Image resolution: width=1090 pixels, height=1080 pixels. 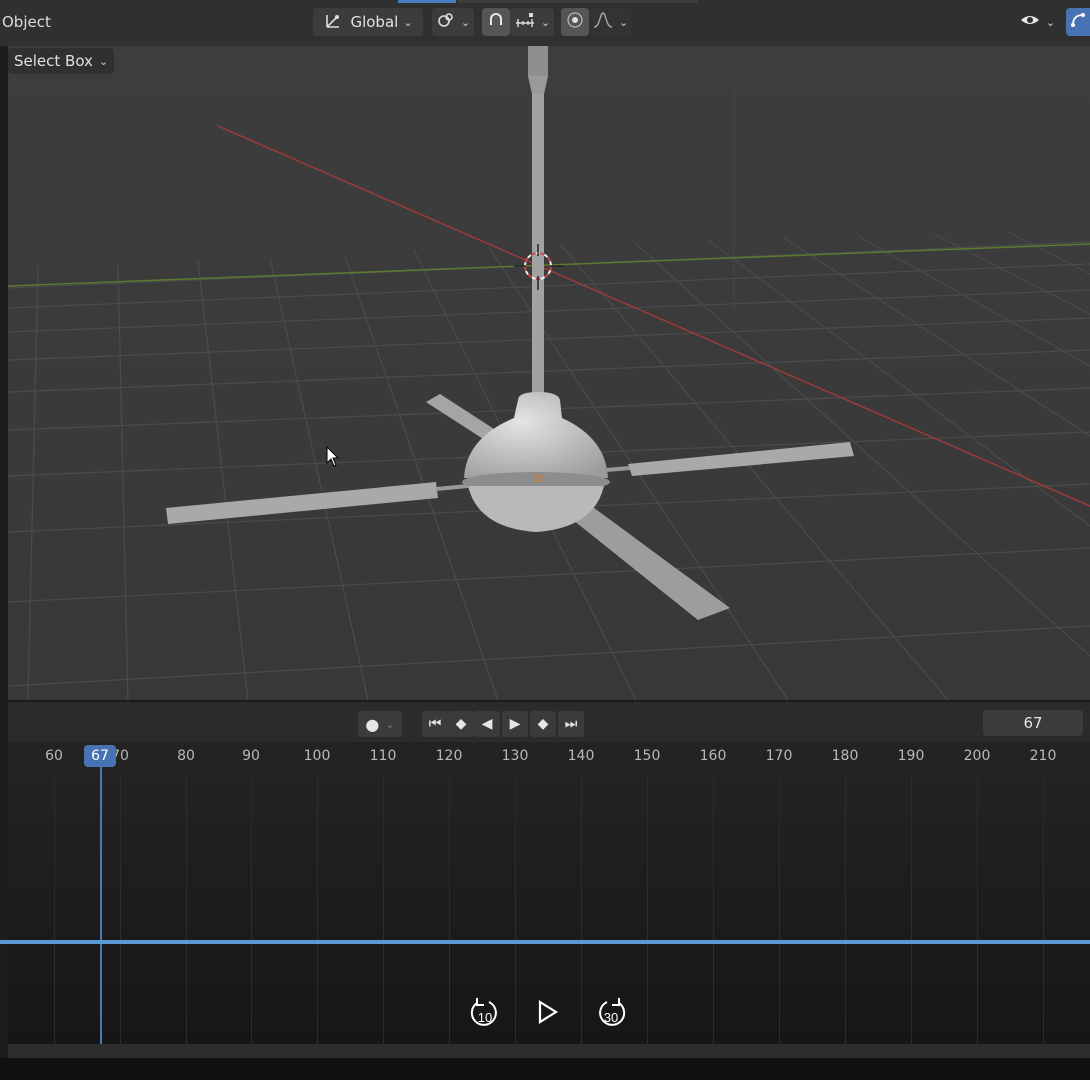 I want to click on next-keyframe-icon: ◆, so click(x=543, y=724).